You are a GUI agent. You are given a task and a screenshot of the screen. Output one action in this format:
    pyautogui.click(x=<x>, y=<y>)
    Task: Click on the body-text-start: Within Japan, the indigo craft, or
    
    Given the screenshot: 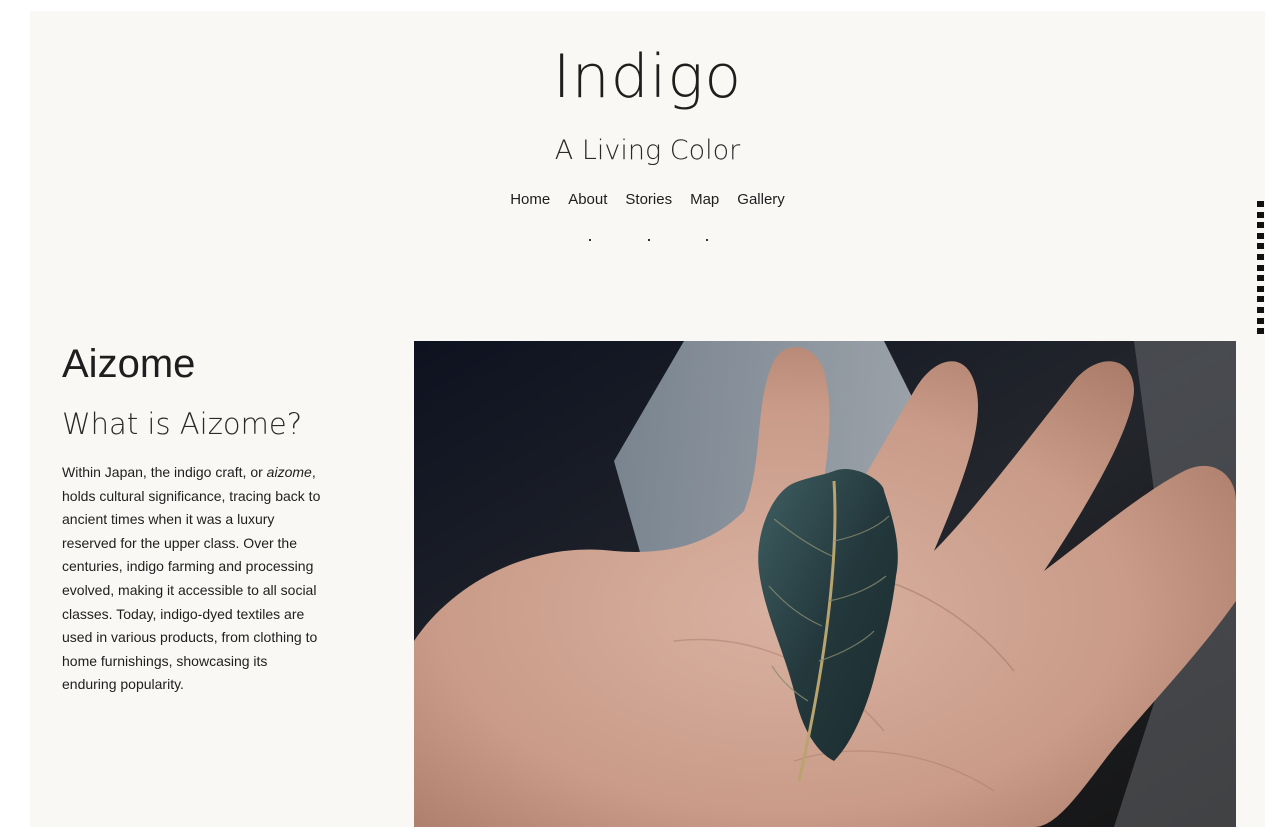 What is the action you would take?
    pyautogui.click(x=164, y=472)
    